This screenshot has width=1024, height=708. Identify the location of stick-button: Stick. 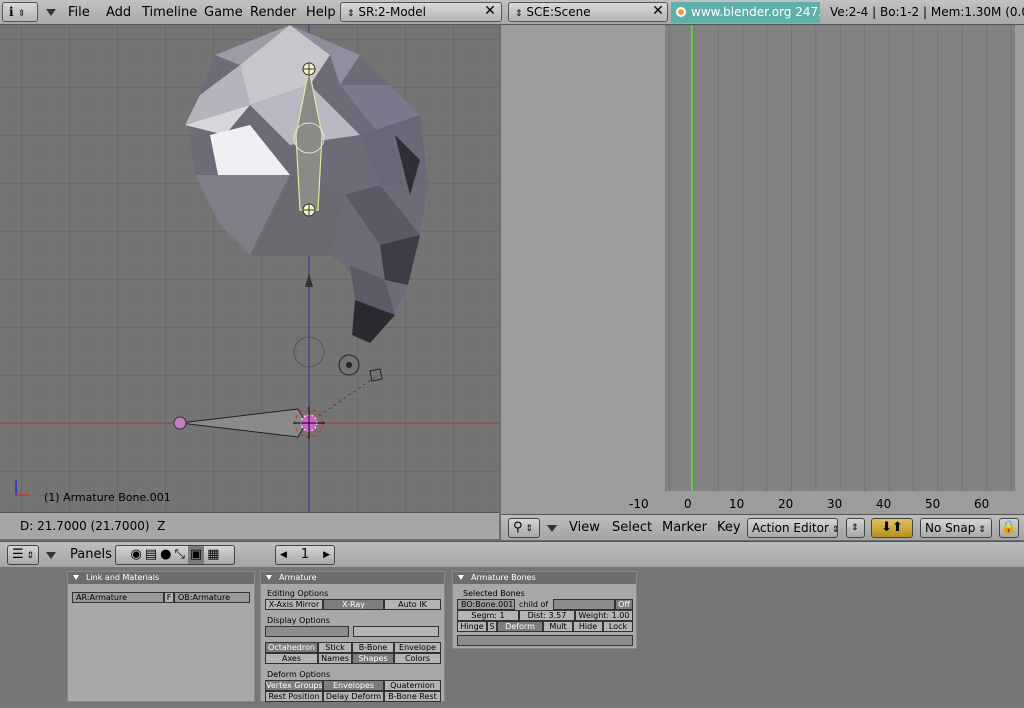
(335, 647).